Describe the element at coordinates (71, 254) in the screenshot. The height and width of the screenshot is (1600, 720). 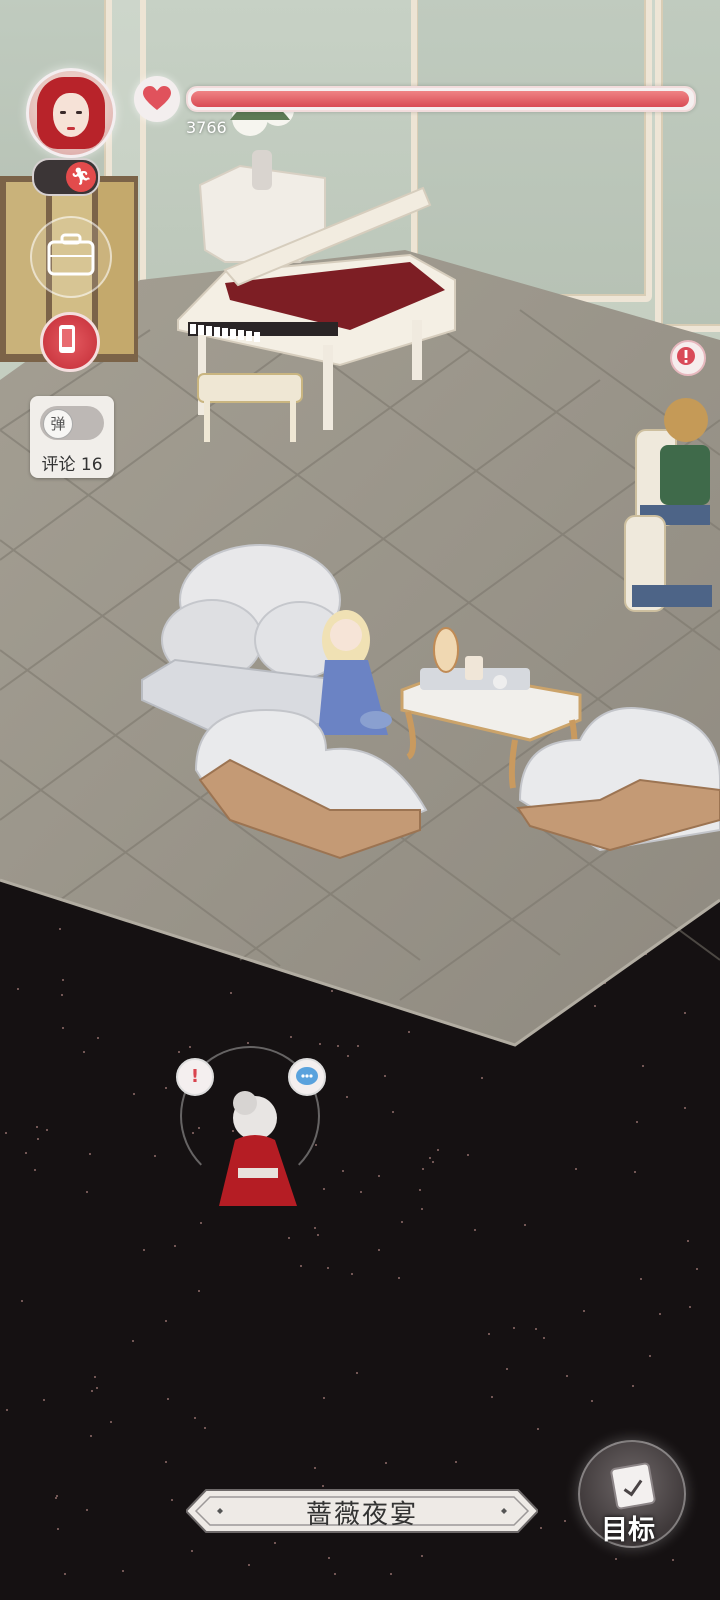
I see `suitcase-icon` at that location.